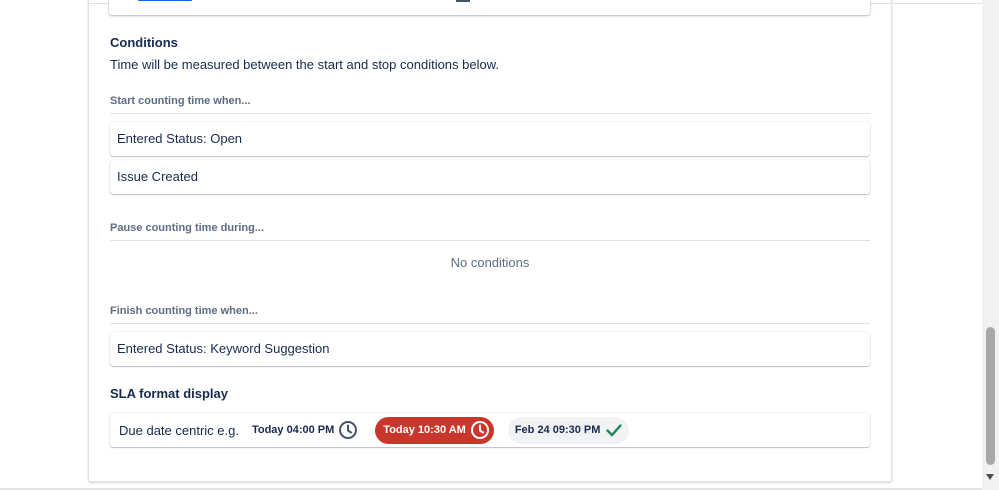 This screenshot has width=999, height=490. What do you see at coordinates (490, 139) in the screenshot?
I see `start-condition-item: Entered Status: Open` at bounding box center [490, 139].